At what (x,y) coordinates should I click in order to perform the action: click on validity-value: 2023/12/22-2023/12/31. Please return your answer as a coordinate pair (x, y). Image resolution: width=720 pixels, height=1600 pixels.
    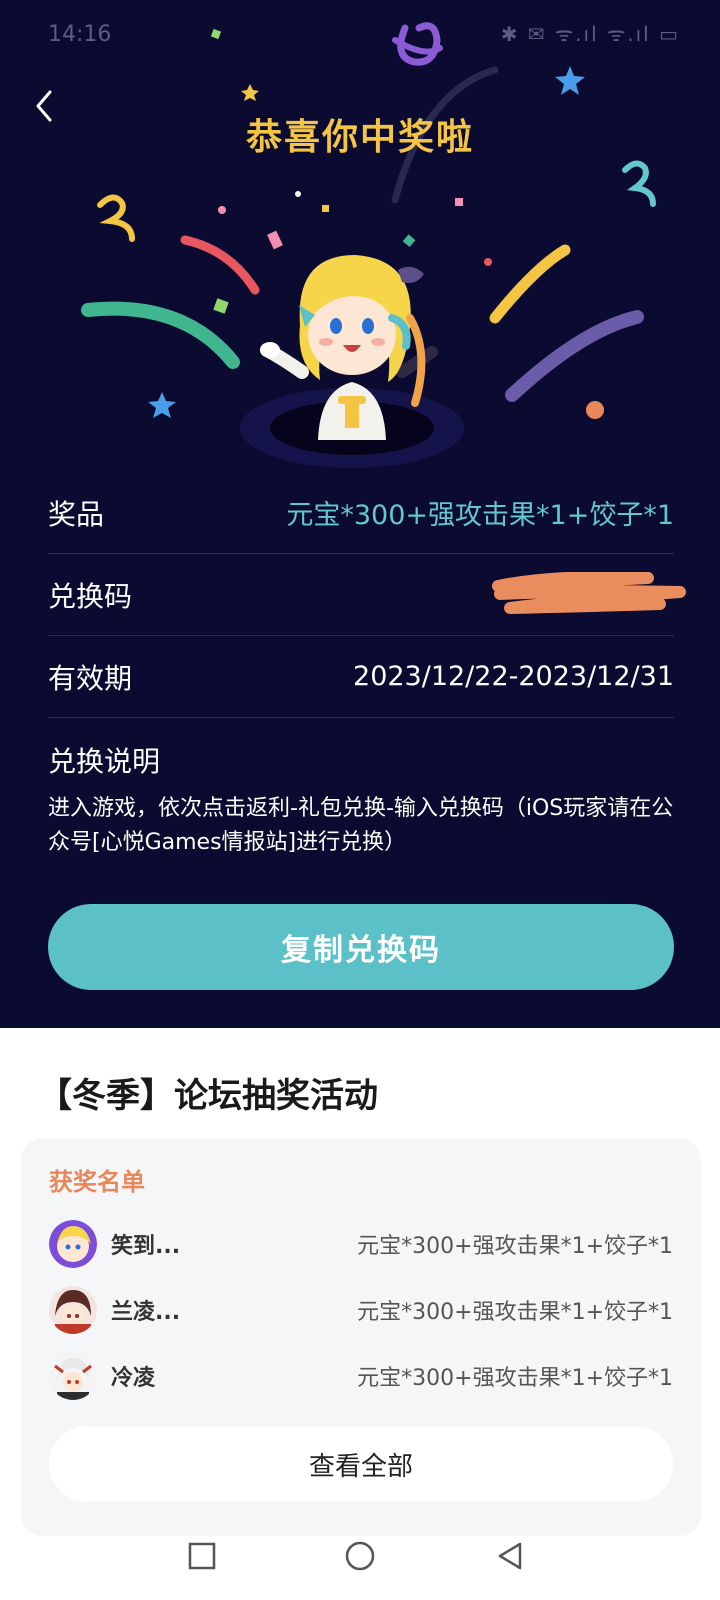
    Looking at the image, I should click on (513, 676).